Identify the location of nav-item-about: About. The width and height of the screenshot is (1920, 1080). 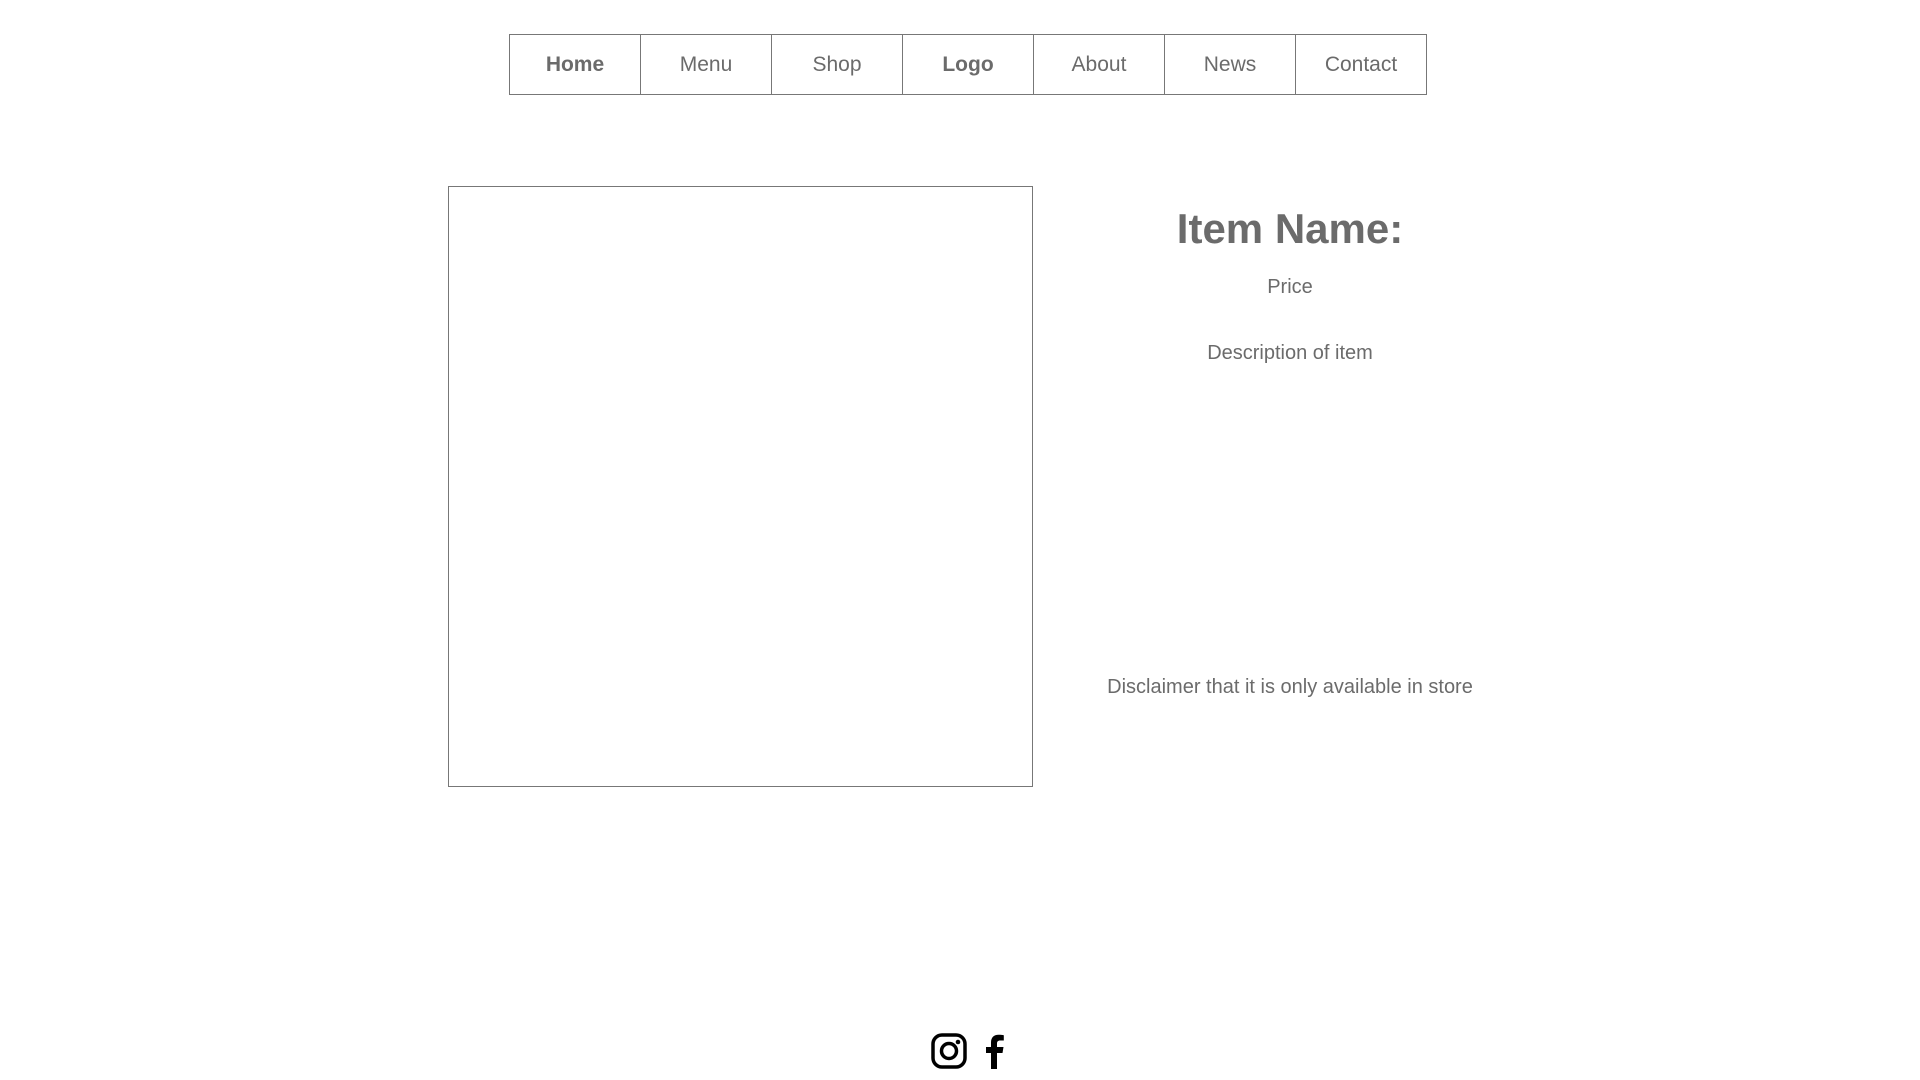
(1099, 64).